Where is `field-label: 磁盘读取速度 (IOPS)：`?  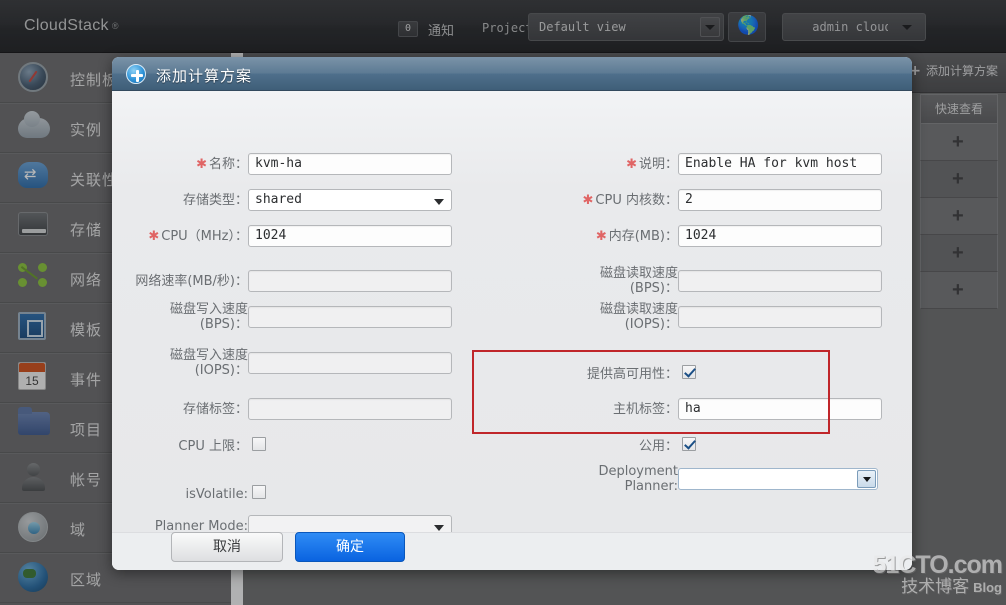
field-label: 磁盘读取速度 (IOPS)： is located at coordinates (638, 317).